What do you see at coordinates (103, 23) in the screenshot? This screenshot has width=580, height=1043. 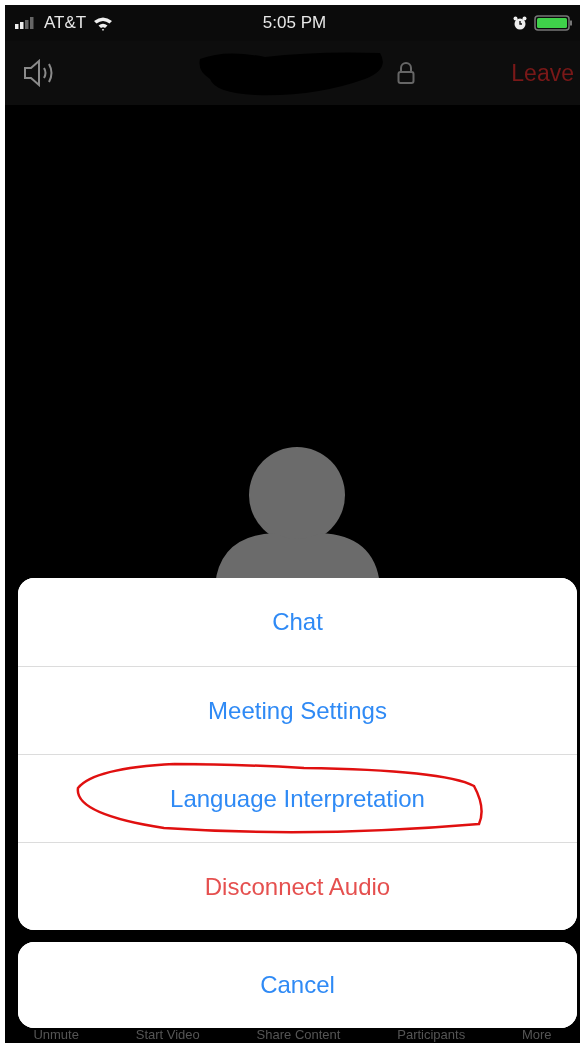 I see `wifi-icon` at bounding box center [103, 23].